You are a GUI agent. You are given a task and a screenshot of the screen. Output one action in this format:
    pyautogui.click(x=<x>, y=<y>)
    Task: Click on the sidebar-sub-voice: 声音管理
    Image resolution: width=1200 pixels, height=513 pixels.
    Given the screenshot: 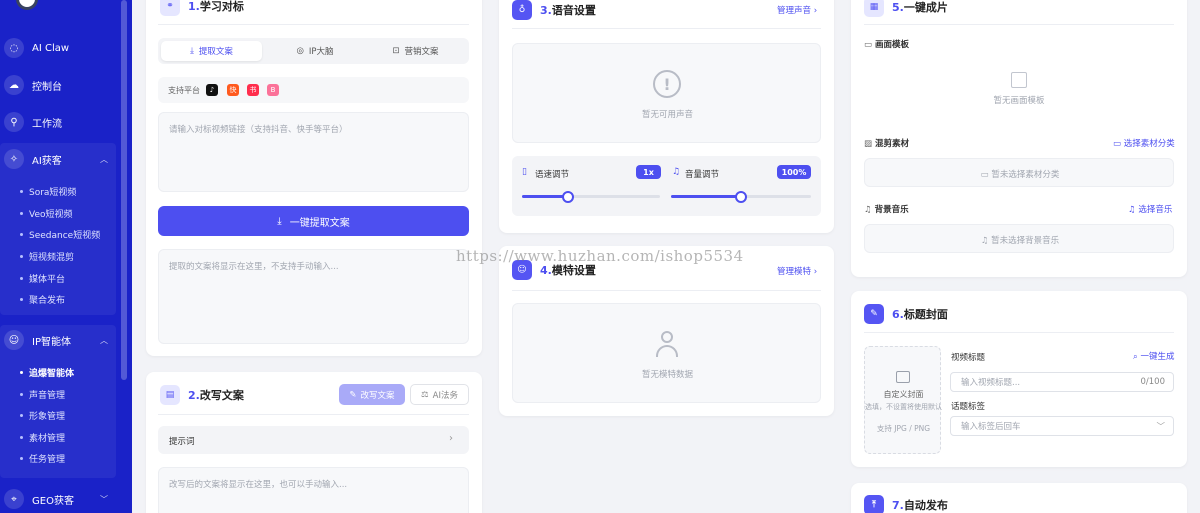 What is the action you would take?
    pyautogui.click(x=42, y=394)
    